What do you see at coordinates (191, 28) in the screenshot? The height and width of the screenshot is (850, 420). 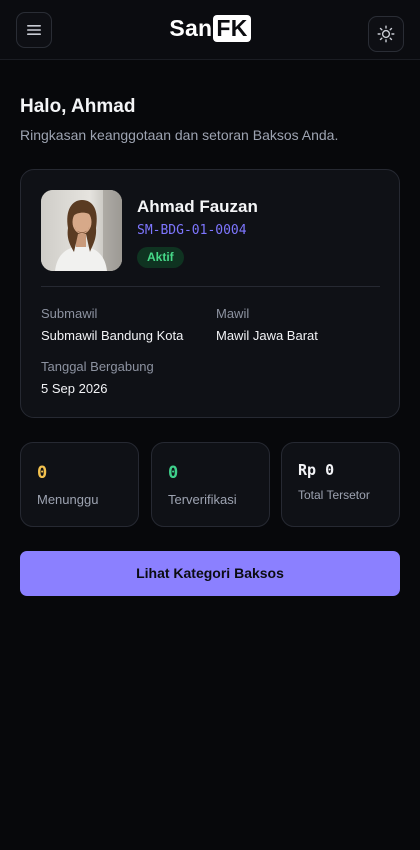 I see `logo-text: San` at bounding box center [191, 28].